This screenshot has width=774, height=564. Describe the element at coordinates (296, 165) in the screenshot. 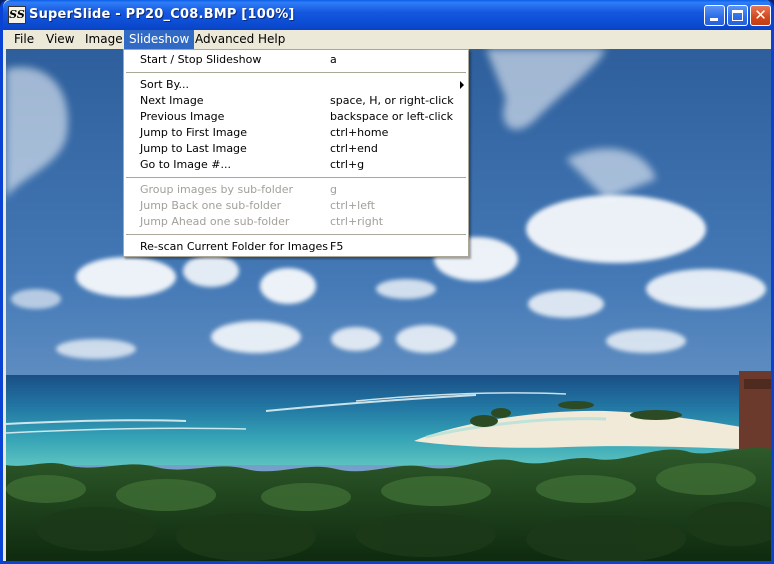

I see `menu-item-go-to-image: Go to Image #... ctrl+g` at that location.